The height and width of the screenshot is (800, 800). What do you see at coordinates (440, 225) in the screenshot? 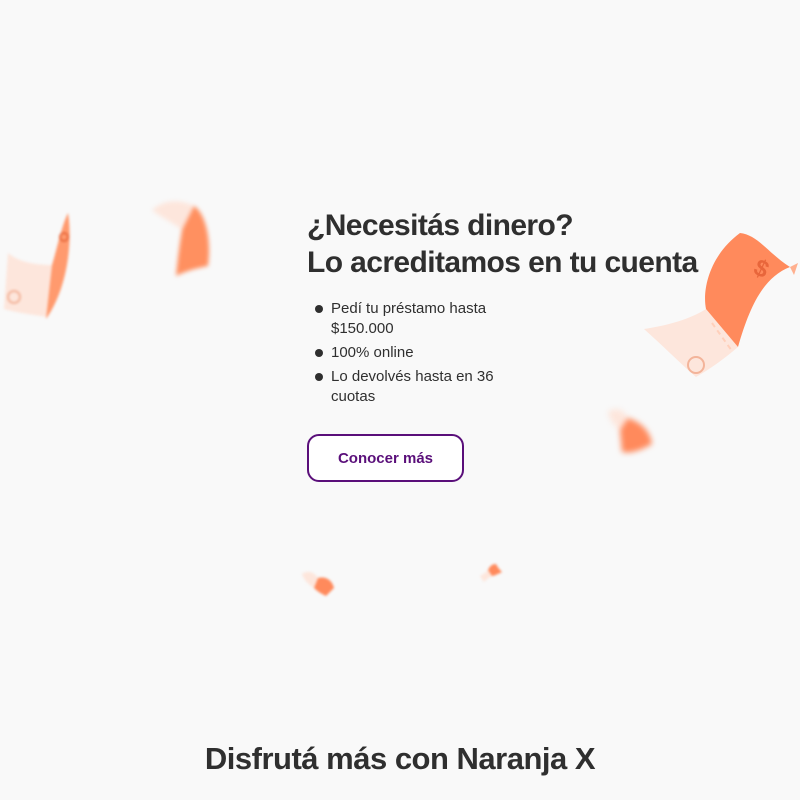
I see `hero-title-line-1: ¿Necesitás dinero?` at bounding box center [440, 225].